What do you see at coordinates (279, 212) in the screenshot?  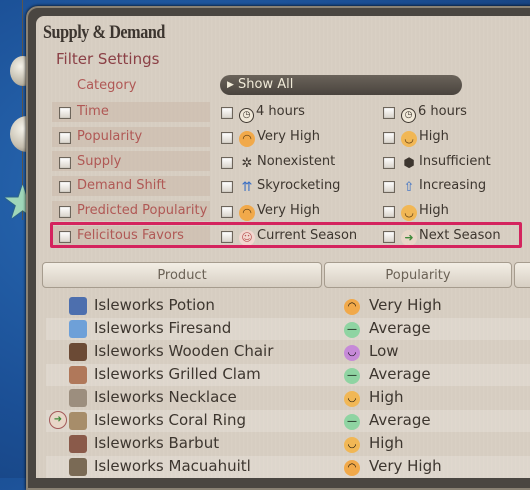 I see `predicted-very-high-option: ◠ Very High` at bounding box center [279, 212].